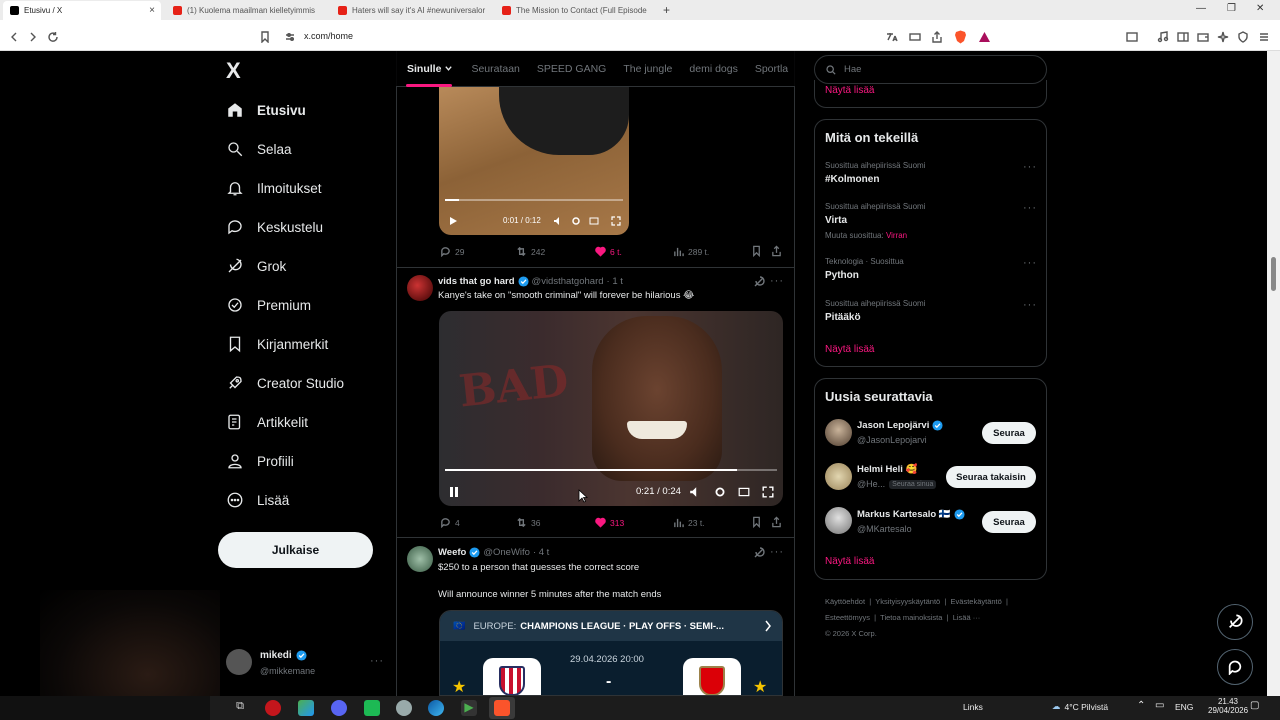 The height and width of the screenshot is (720, 1280). Describe the element at coordinates (836, 220) in the screenshot. I see `trend-name: Virta` at that location.